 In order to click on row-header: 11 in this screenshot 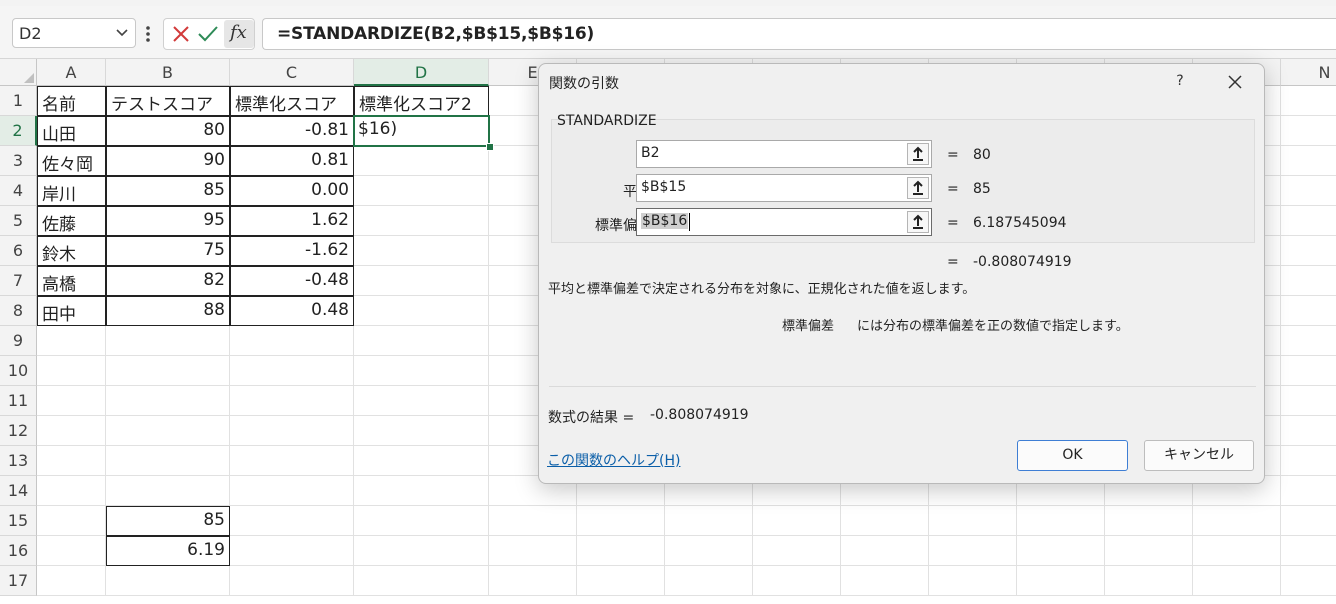, I will do `click(18, 401)`.